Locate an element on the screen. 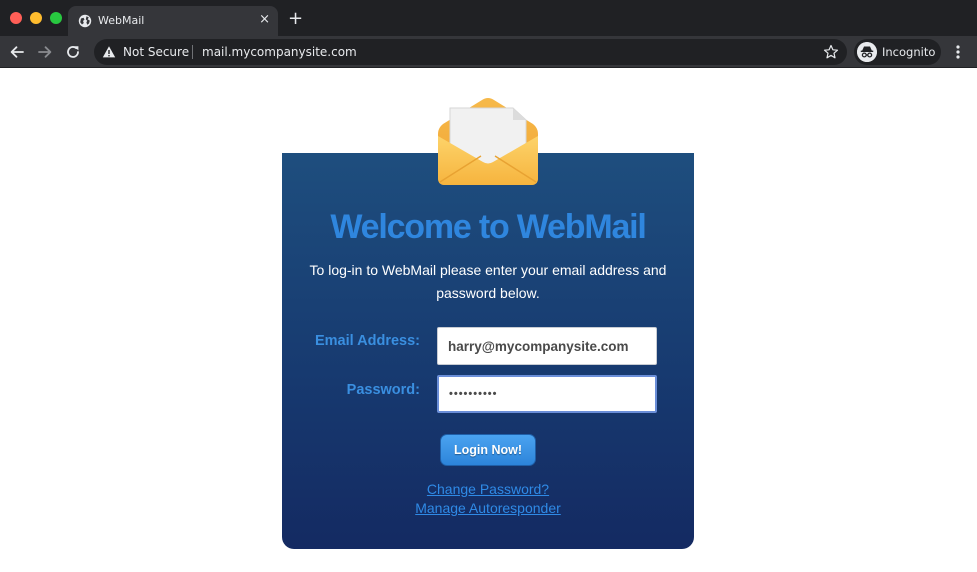 This screenshot has height=572, width=977. address-bar: Not Secure mail.mycompanysite.com is located at coordinates (470, 52).